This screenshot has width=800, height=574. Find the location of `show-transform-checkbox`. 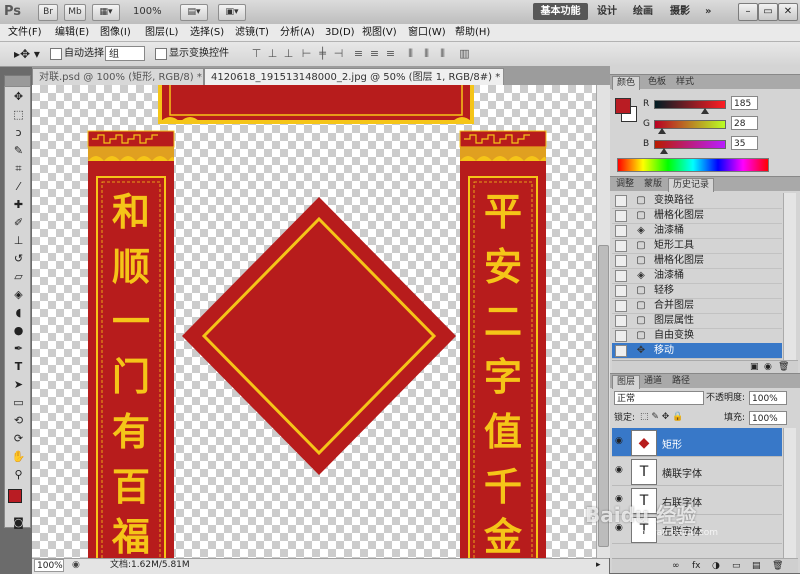

show-transform-checkbox is located at coordinates (161, 54).